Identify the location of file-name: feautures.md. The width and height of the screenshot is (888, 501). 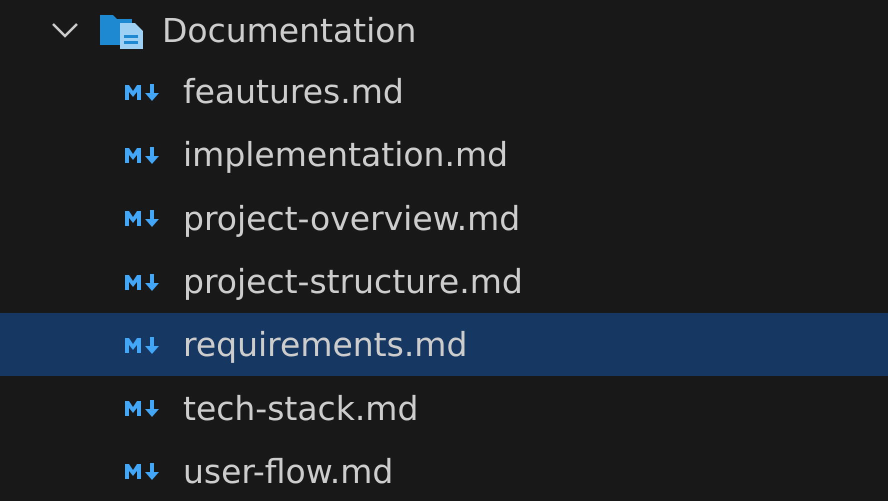
(293, 91).